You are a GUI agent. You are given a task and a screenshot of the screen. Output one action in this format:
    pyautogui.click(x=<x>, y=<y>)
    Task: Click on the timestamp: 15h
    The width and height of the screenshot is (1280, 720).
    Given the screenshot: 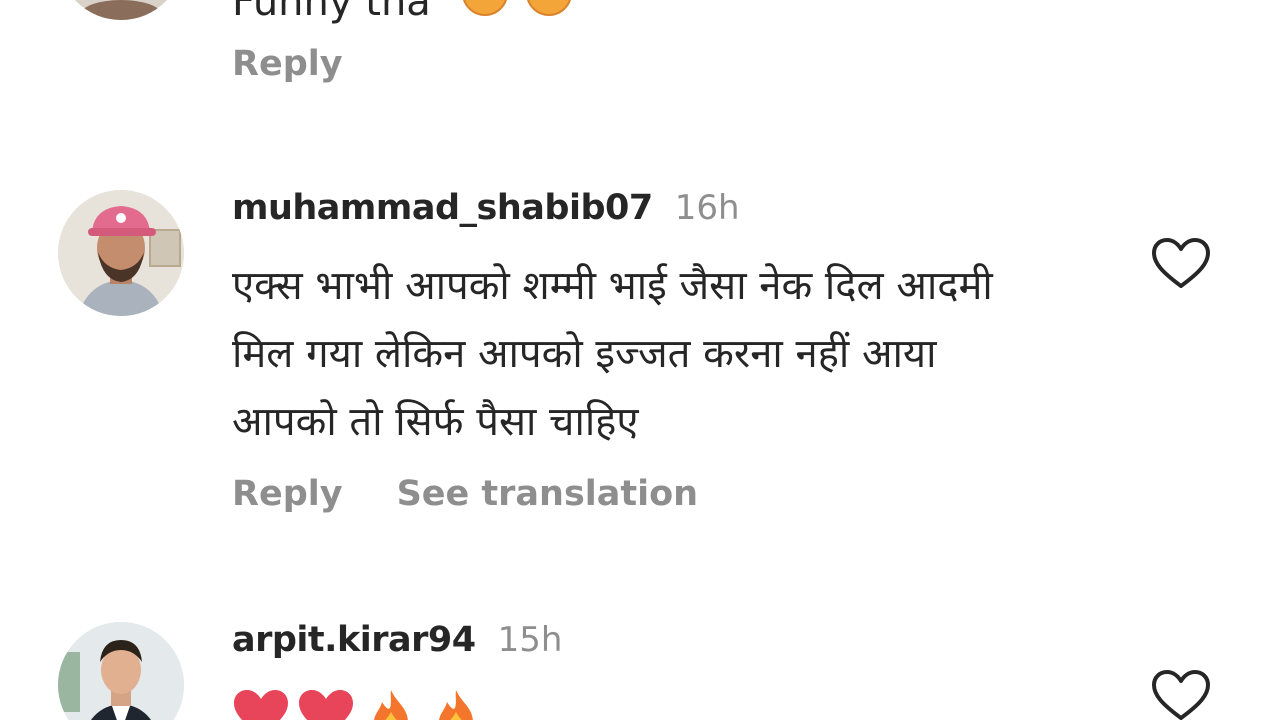 What is the action you would take?
    pyautogui.click(x=530, y=640)
    